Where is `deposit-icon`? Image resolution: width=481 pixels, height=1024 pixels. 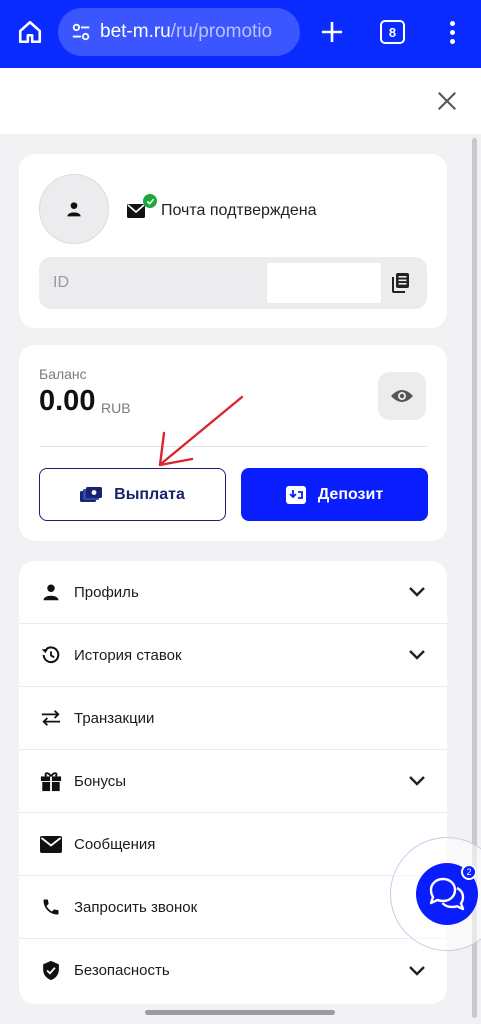
deposit-icon is located at coordinates (295, 494).